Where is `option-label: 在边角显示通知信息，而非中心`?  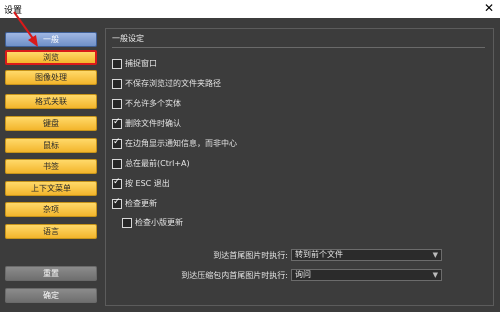
option-label: 在边角显示通知信息，而非中心 is located at coordinates (181, 143).